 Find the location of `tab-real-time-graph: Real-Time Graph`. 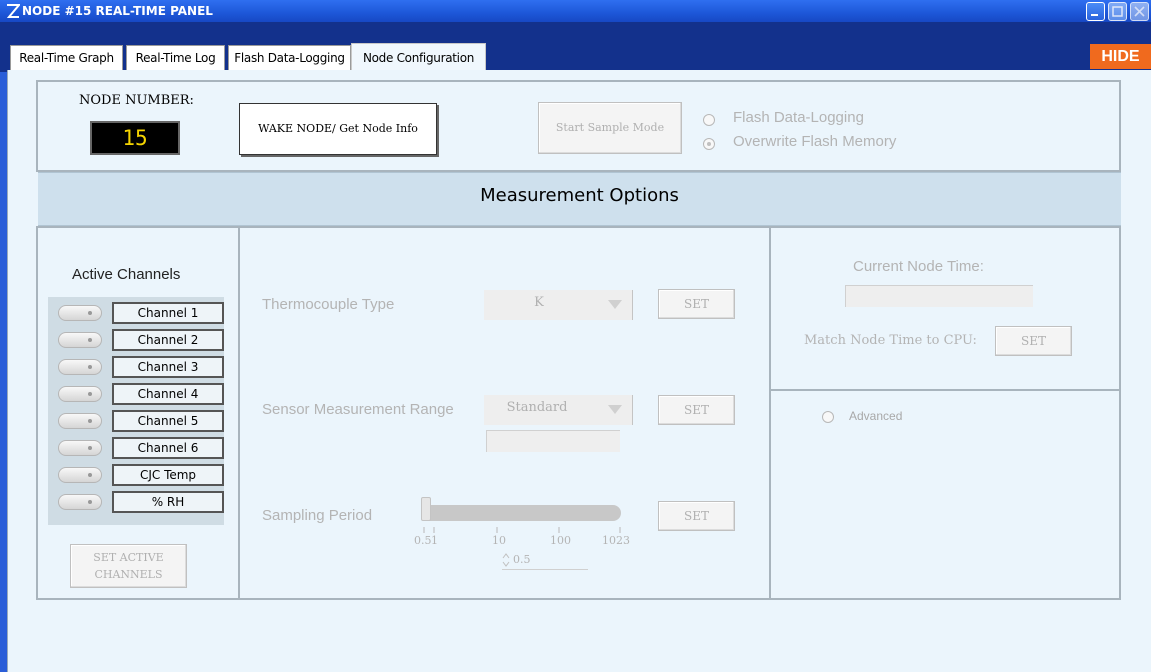

tab-real-time-graph: Real-Time Graph is located at coordinates (66, 57).